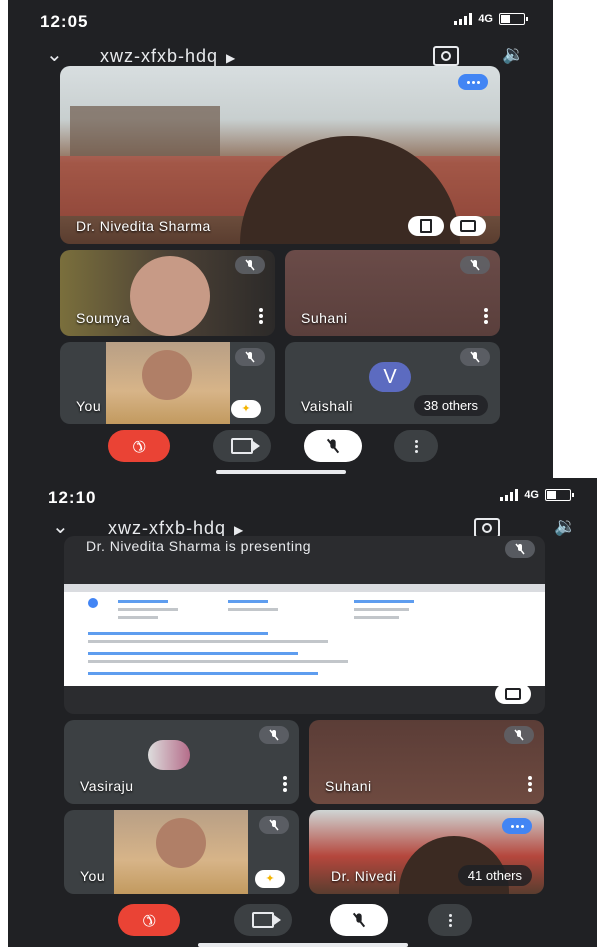  I want to click on avatar: V, so click(390, 377).